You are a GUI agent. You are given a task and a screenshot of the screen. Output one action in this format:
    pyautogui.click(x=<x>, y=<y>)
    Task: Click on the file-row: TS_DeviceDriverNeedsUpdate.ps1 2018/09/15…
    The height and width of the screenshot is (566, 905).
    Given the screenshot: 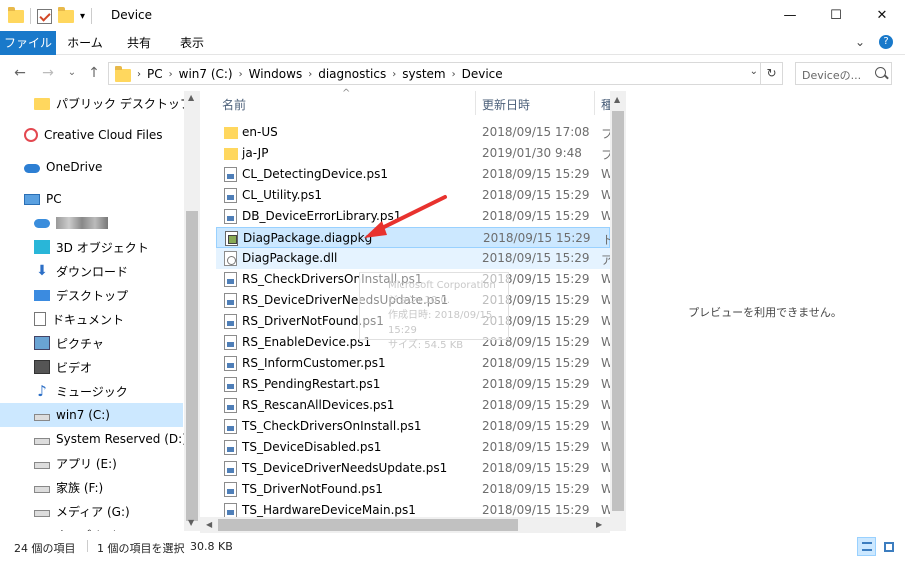 What is the action you would take?
    pyautogui.click(x=413, y=468)
    